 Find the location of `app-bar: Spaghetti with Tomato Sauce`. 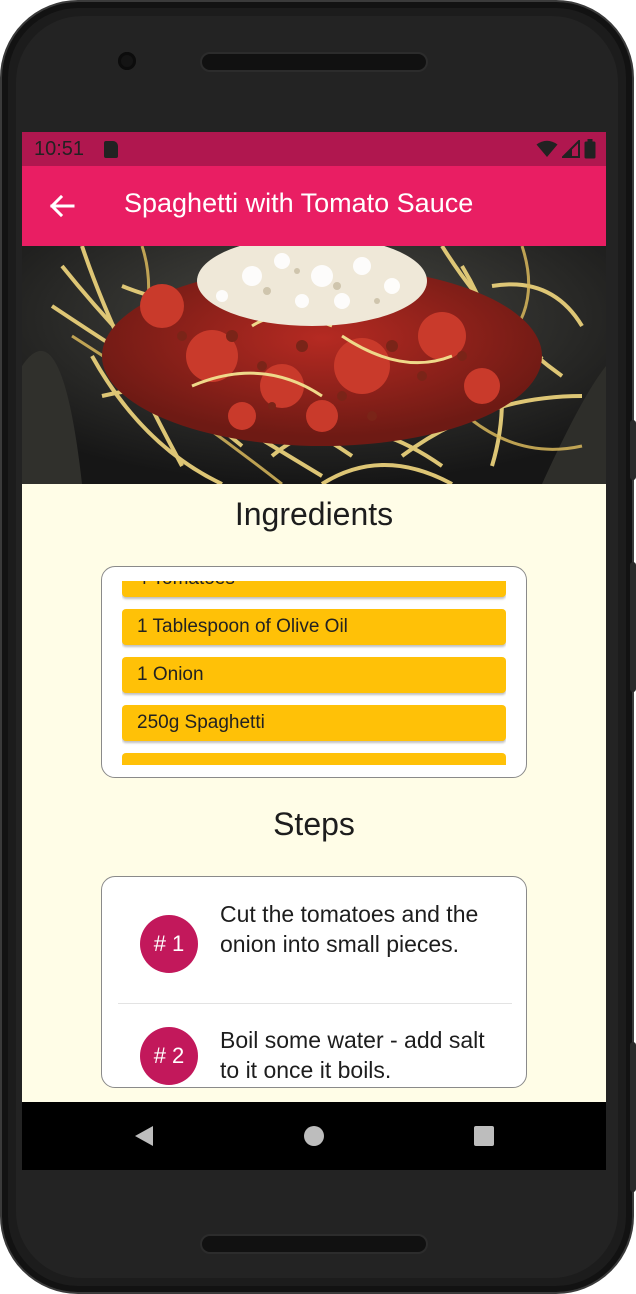

app-bar: Spaghetti with Tomato Sauce is located at coordinates (314, 206).